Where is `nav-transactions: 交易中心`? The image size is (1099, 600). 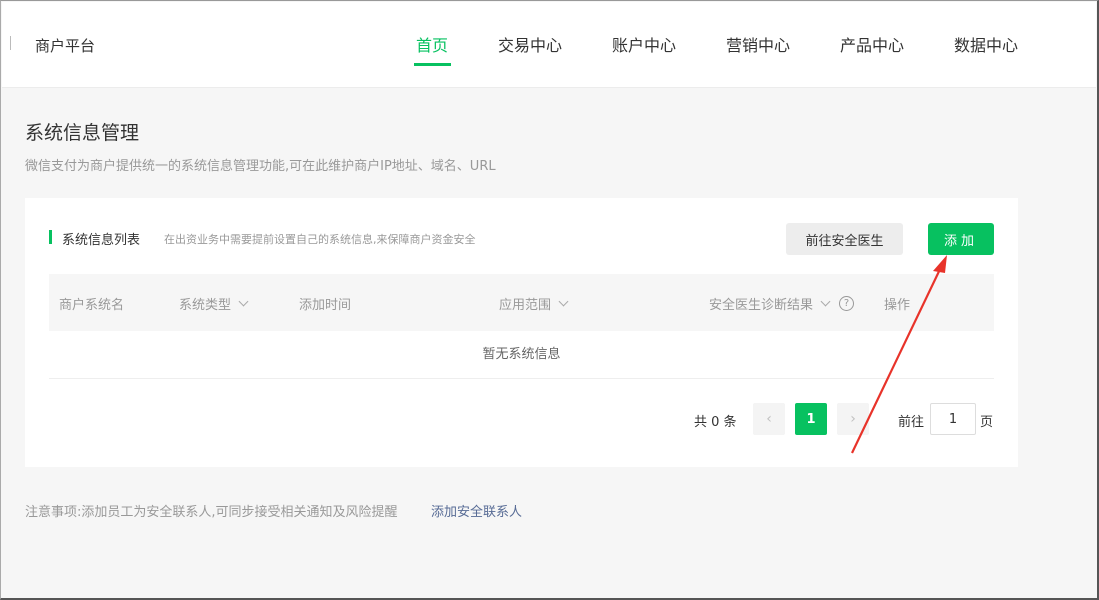 nav-transactions: 交易中心 is located at coordinates (530, 44).